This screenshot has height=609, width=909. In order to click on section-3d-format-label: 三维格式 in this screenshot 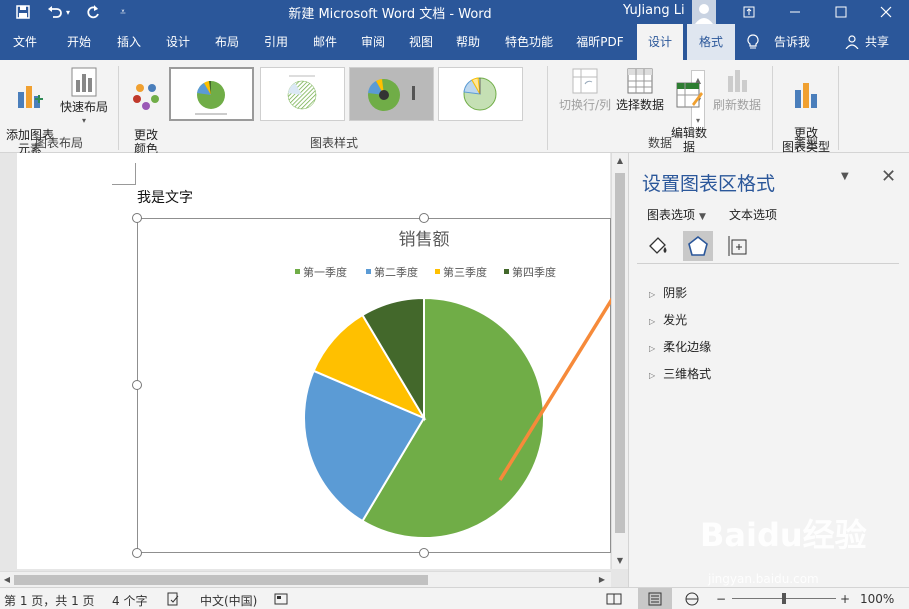, I will do `click(687, 374)`.